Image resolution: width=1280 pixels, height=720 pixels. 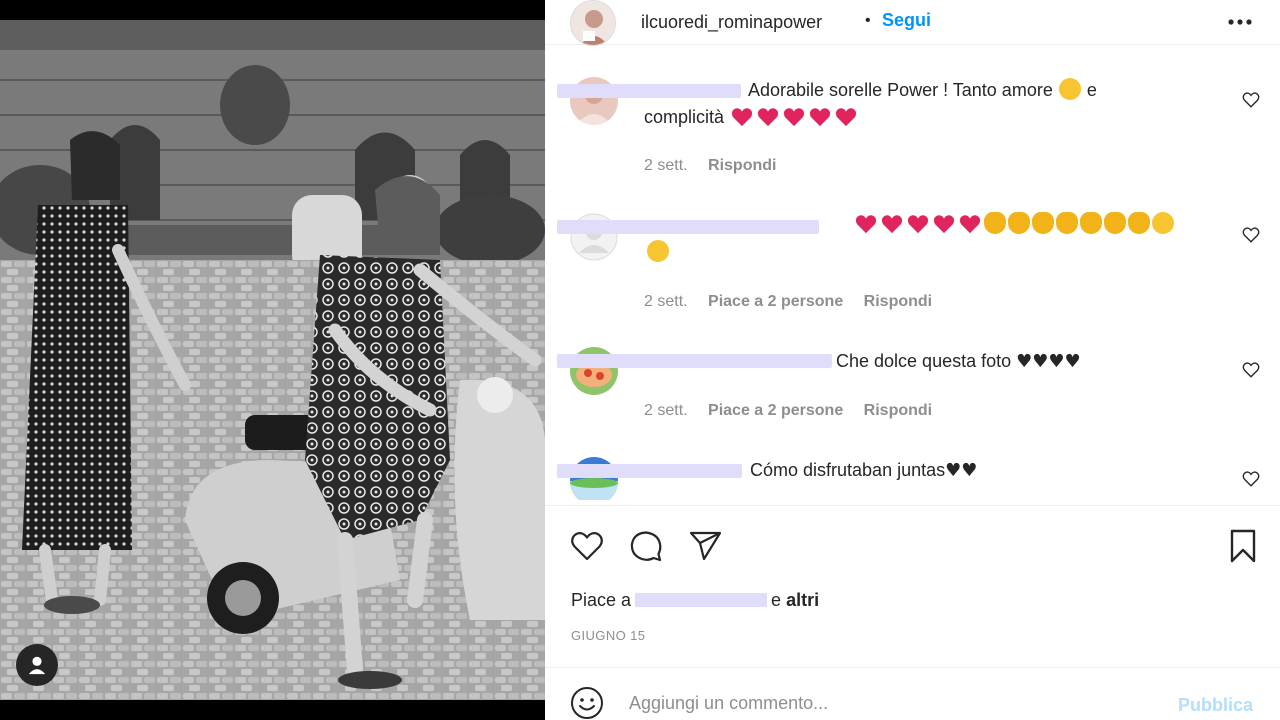 What do you see at coordinates (912, 260) in the screenshot?
I see `comment-item: 2 sett. Piace a 2 persone Rispondi` at bounding box center [912, 260].